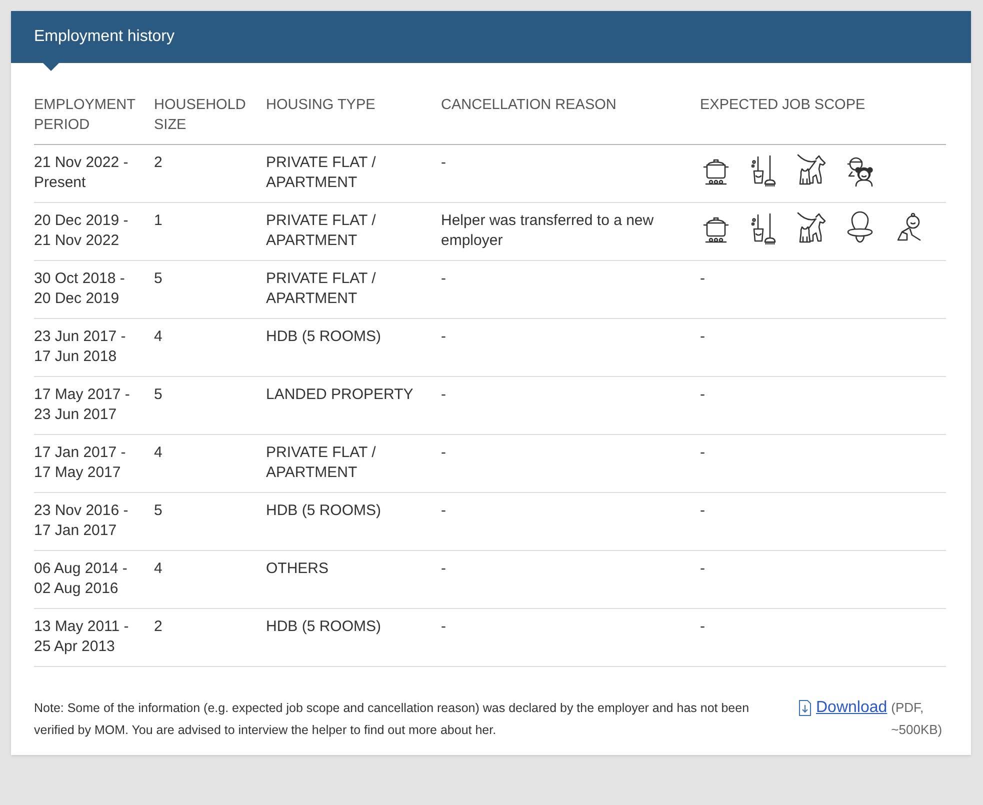 The height and width of the screenshot is (805, 983). What do you see at coordinates (805, 708) in the screenshot?
I see `download-file-icon` at bounding box center [805, 708].